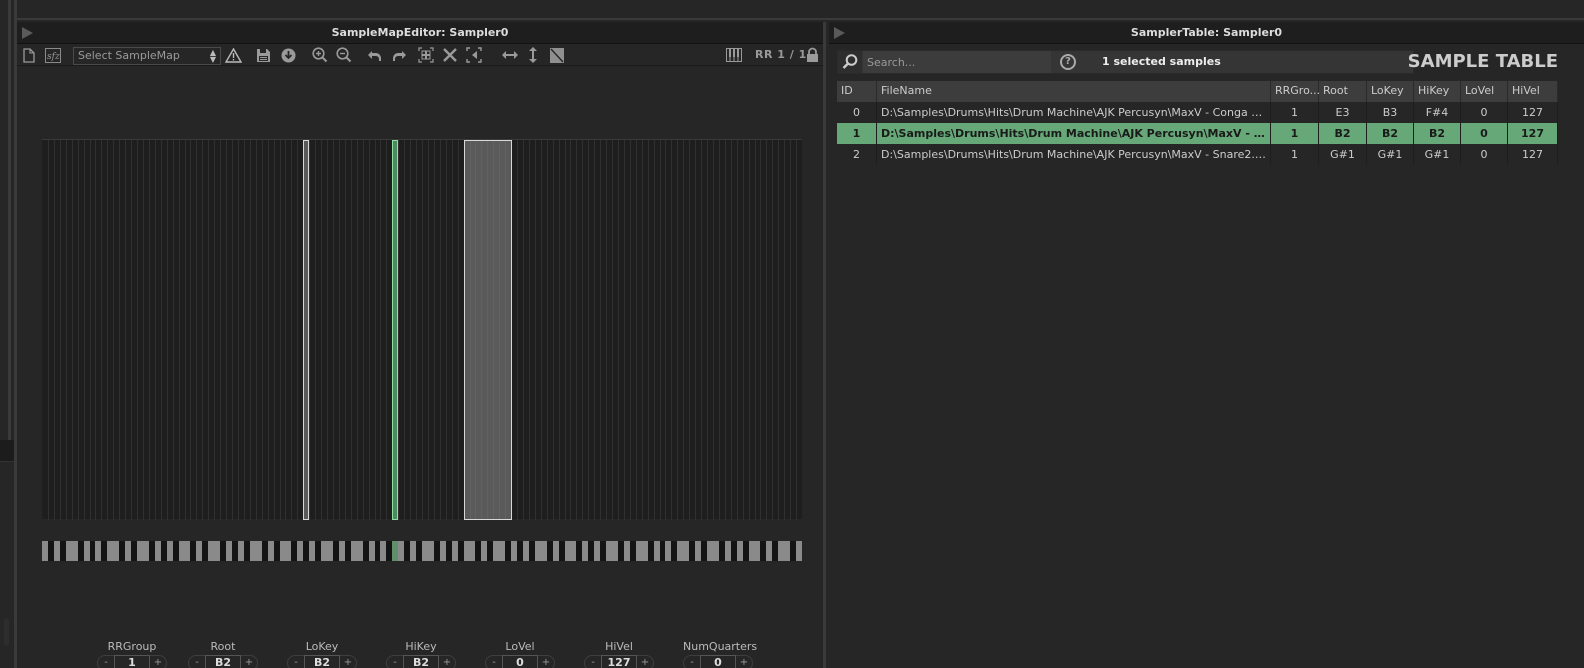 The height and width of the screenshot is (668, 1584). I want to click on fill-icon, so click(474, 55).